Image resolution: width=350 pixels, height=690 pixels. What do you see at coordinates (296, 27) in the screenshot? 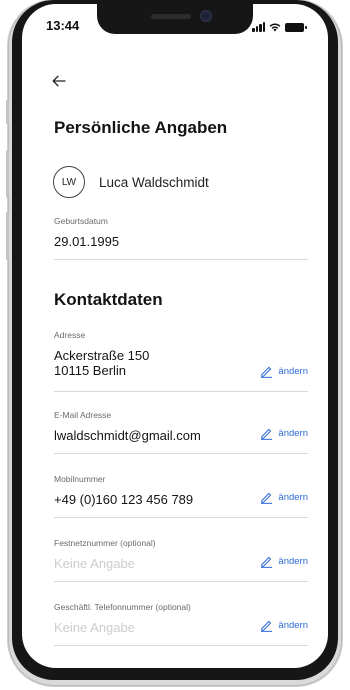
I see `battery-icon` at bounding box center [296, 27].